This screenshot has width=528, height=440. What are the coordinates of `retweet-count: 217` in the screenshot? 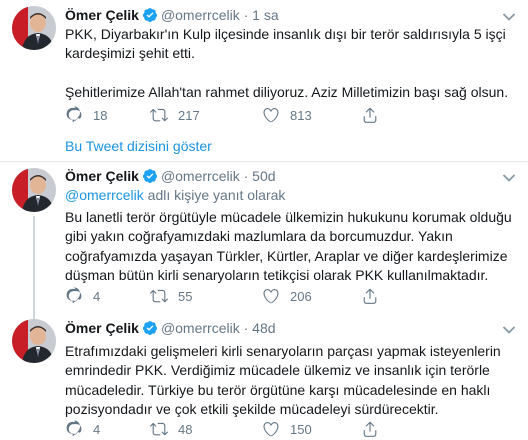 It's located at (189, 115).